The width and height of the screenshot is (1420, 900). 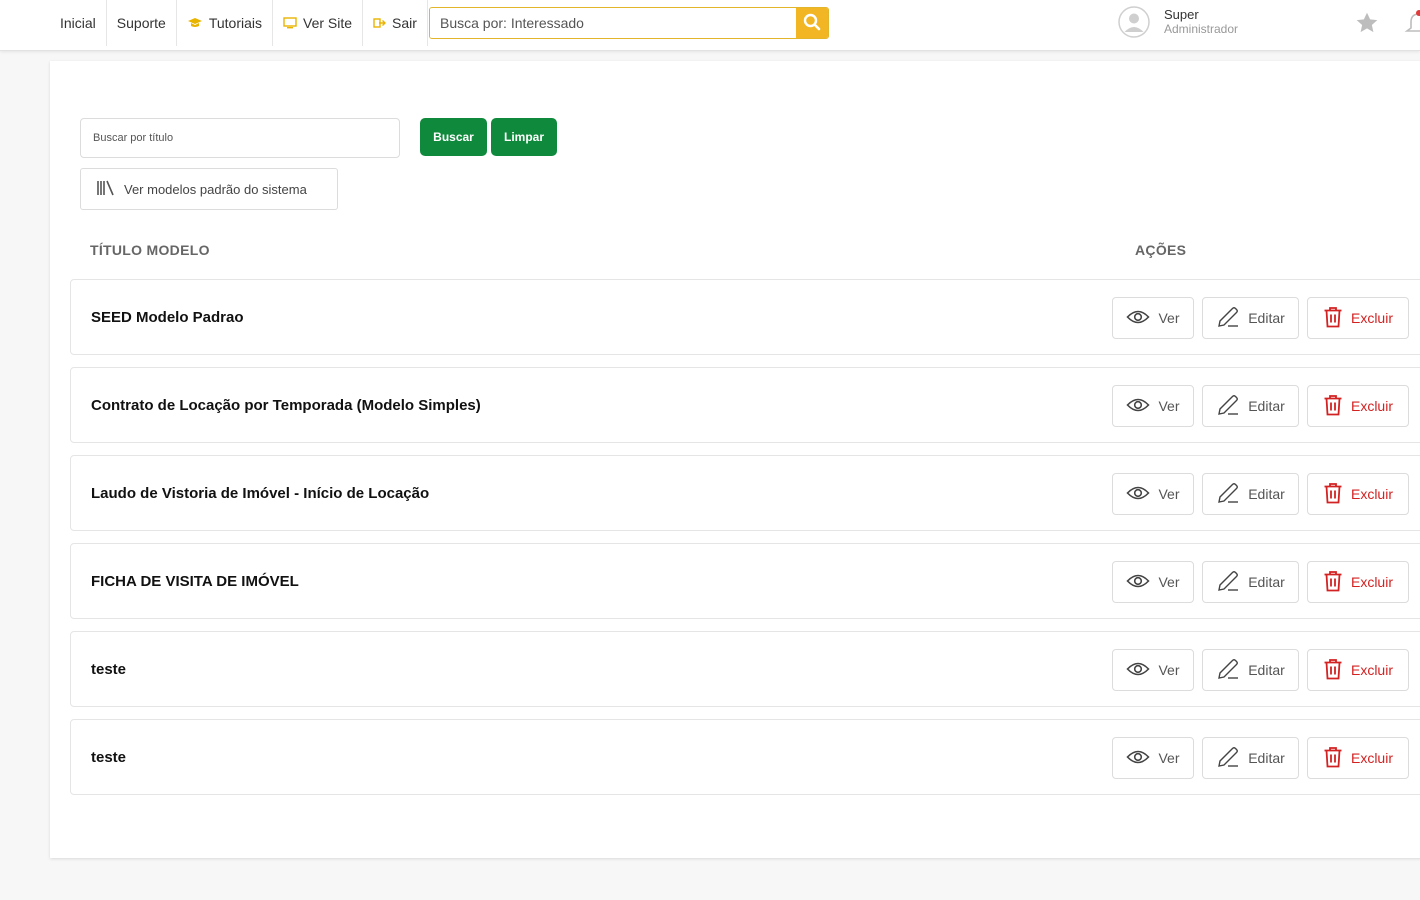 I want to click on nav-tutoriais: Tutoriais, so click(x=225, y=23).